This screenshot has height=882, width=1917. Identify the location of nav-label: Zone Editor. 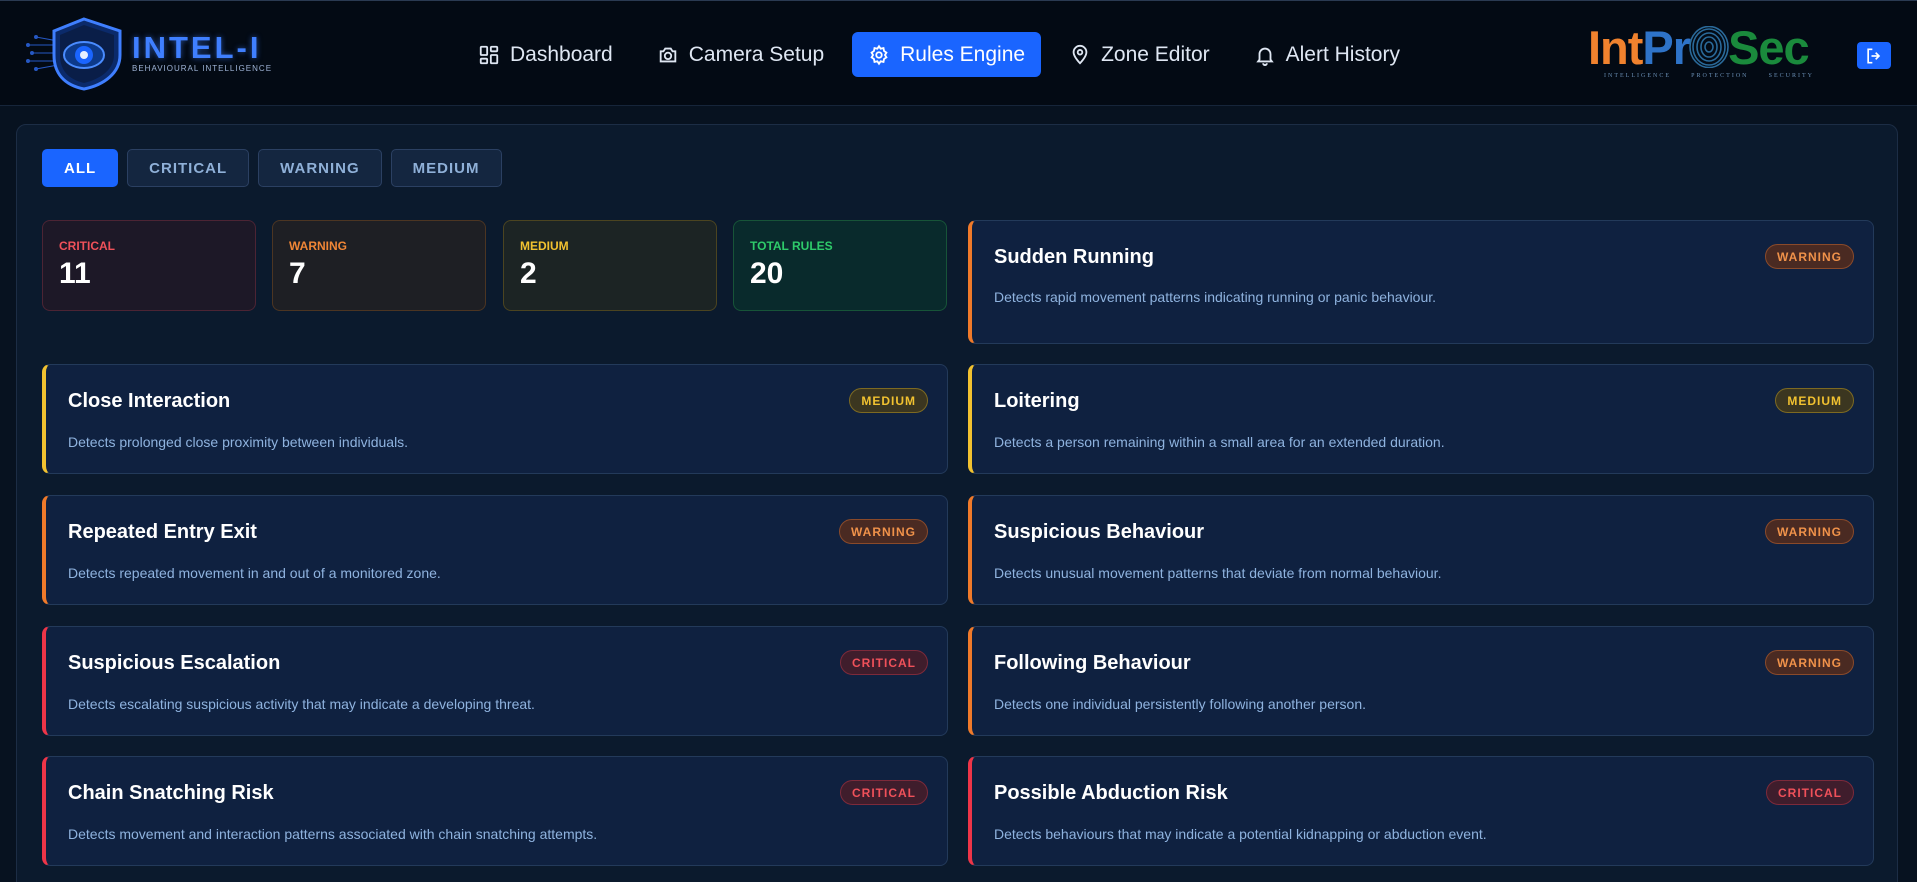
(1155, 54).